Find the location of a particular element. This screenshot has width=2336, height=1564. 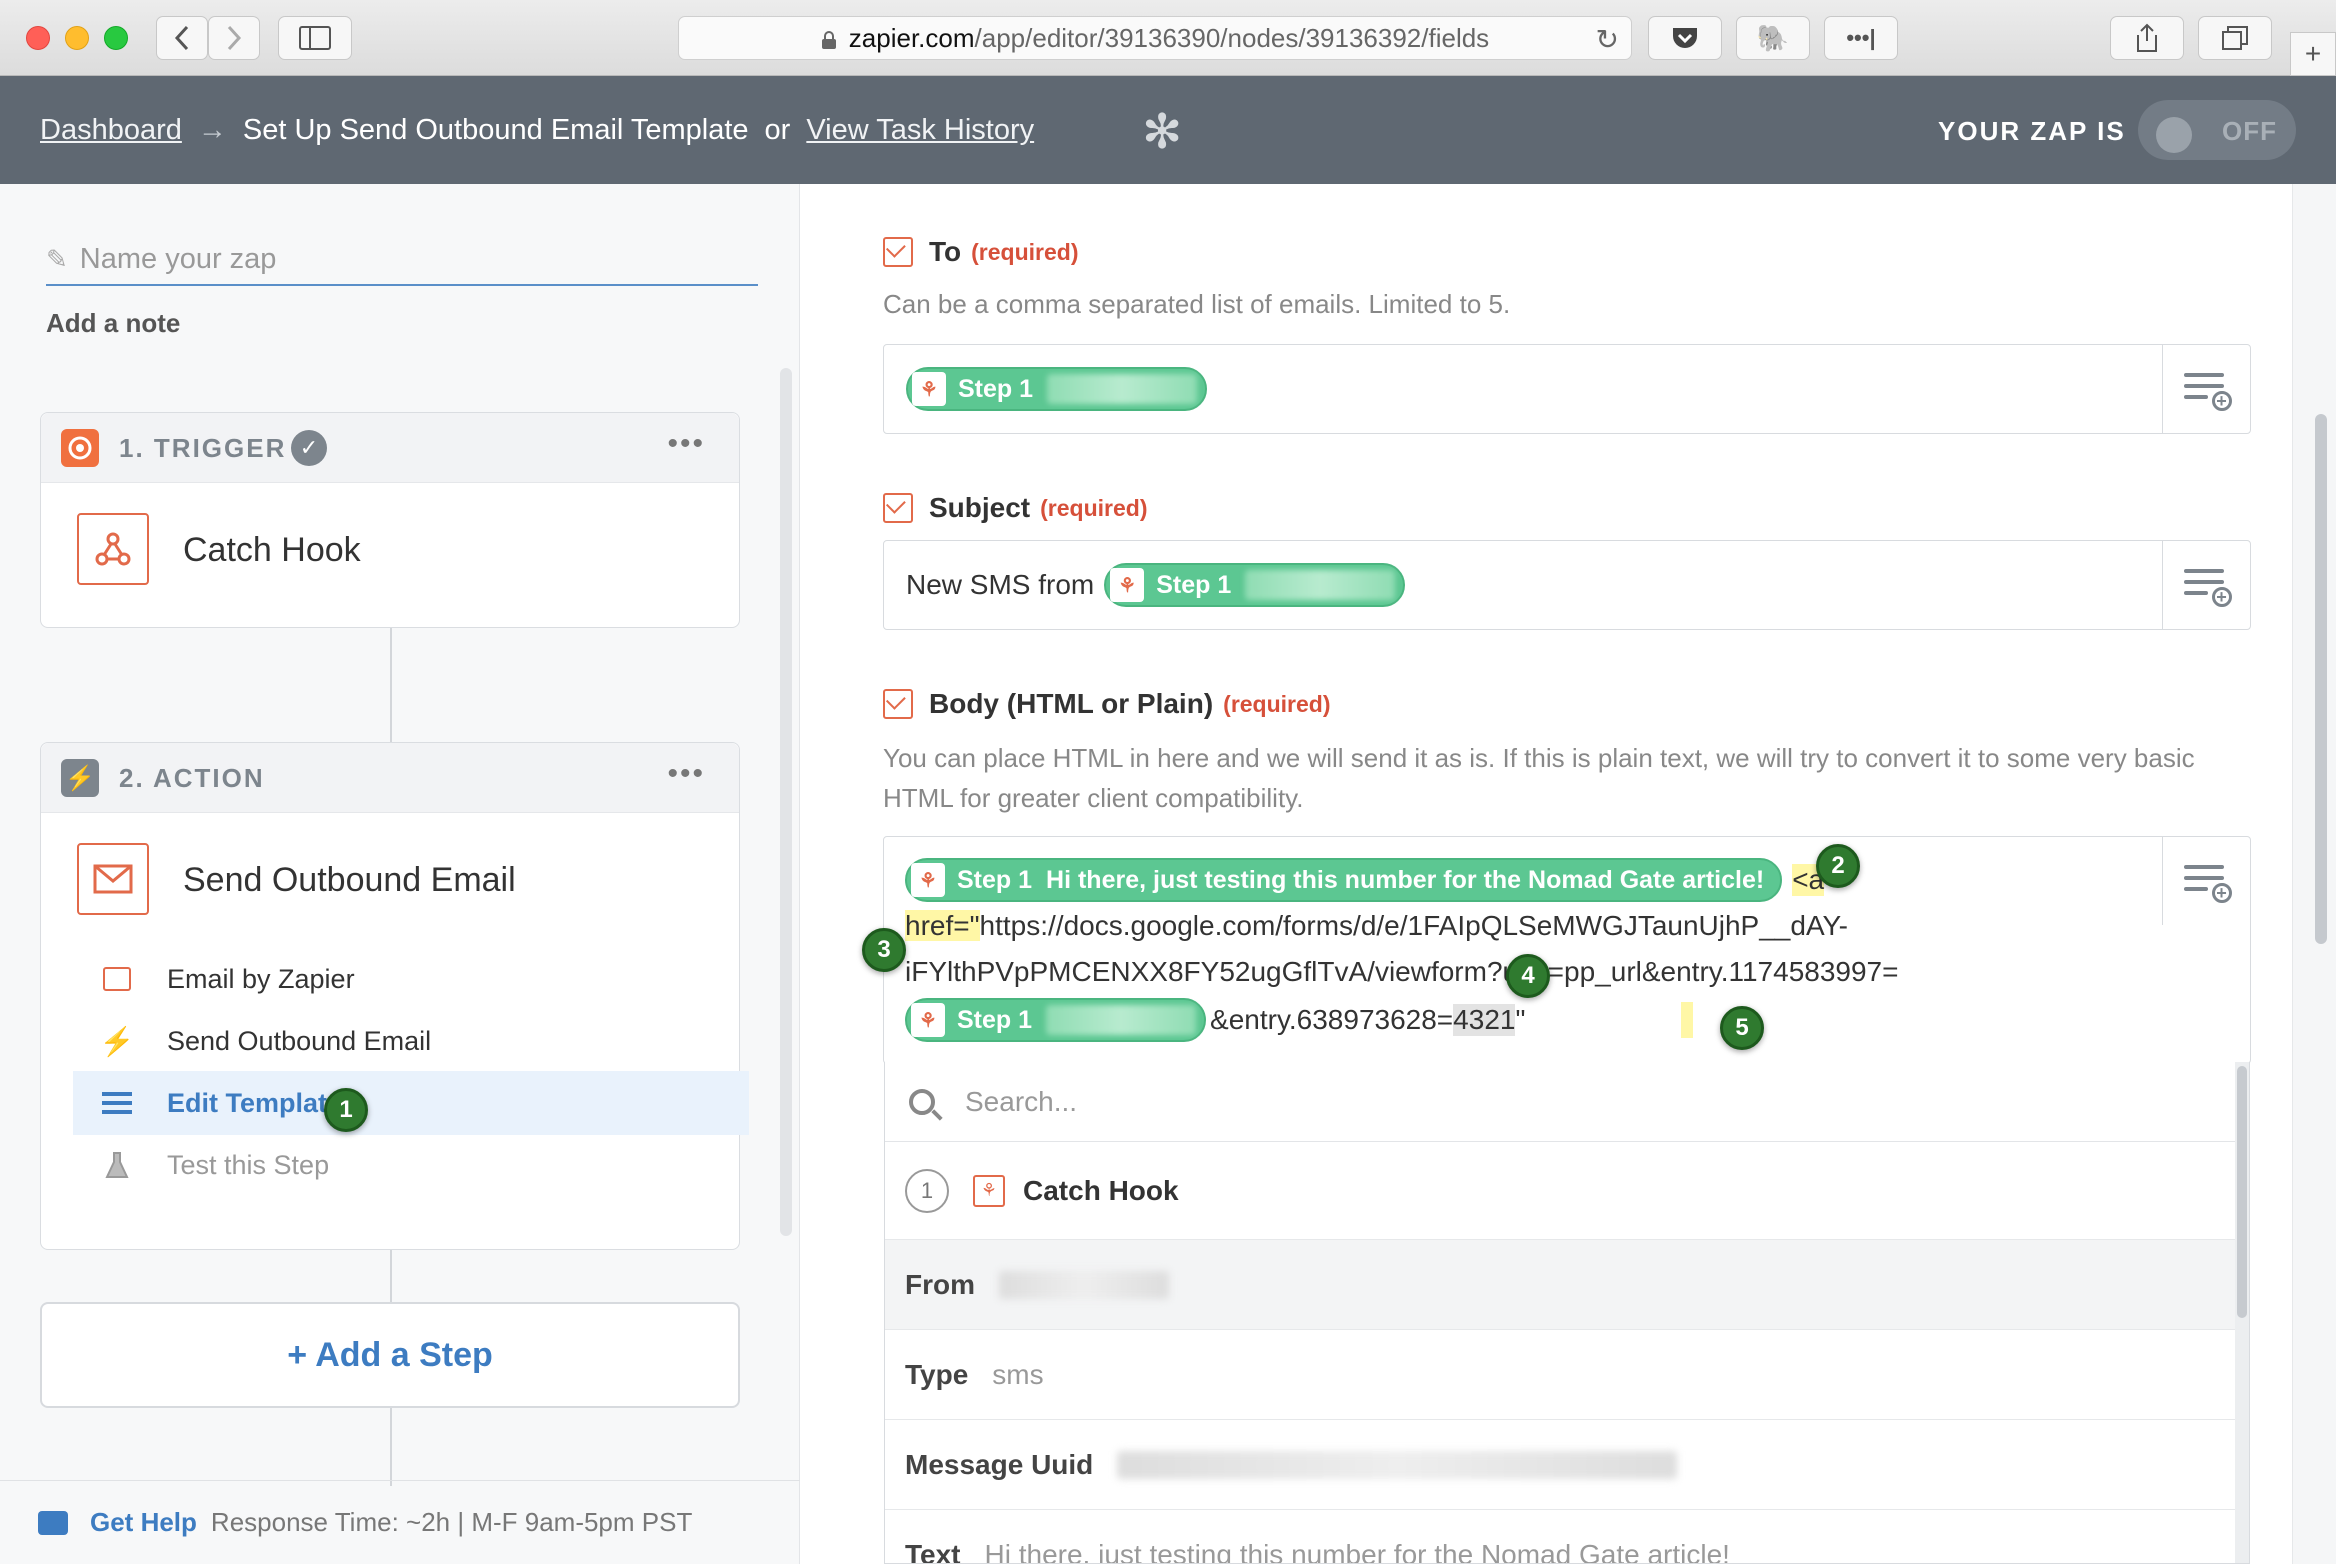

subject-label: Subject is located at coordinates (980, 507).